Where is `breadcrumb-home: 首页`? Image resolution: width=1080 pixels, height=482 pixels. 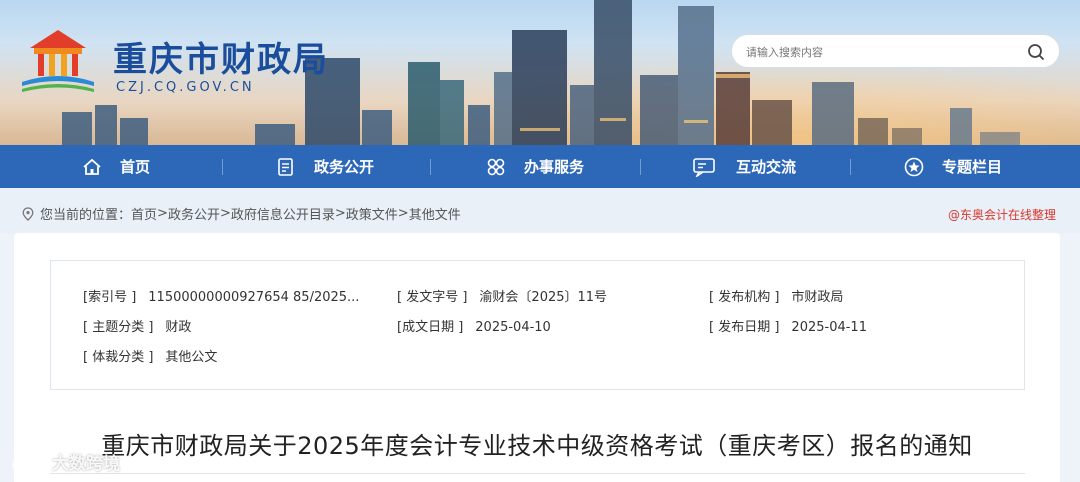 breadcrumb-home: 首页 is located at coordinates (144, 213).